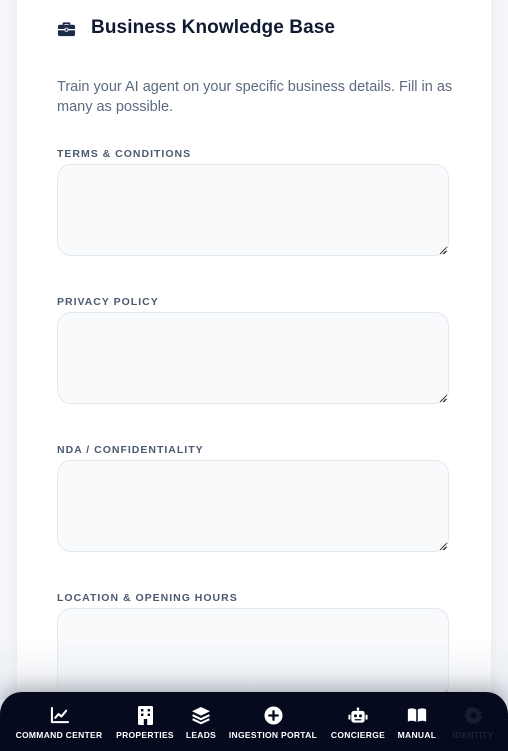 Image resolution: width=508 pixels, height=751 pixels. I want to click on nav-label: Ingestion Portal, so click(273, 735).